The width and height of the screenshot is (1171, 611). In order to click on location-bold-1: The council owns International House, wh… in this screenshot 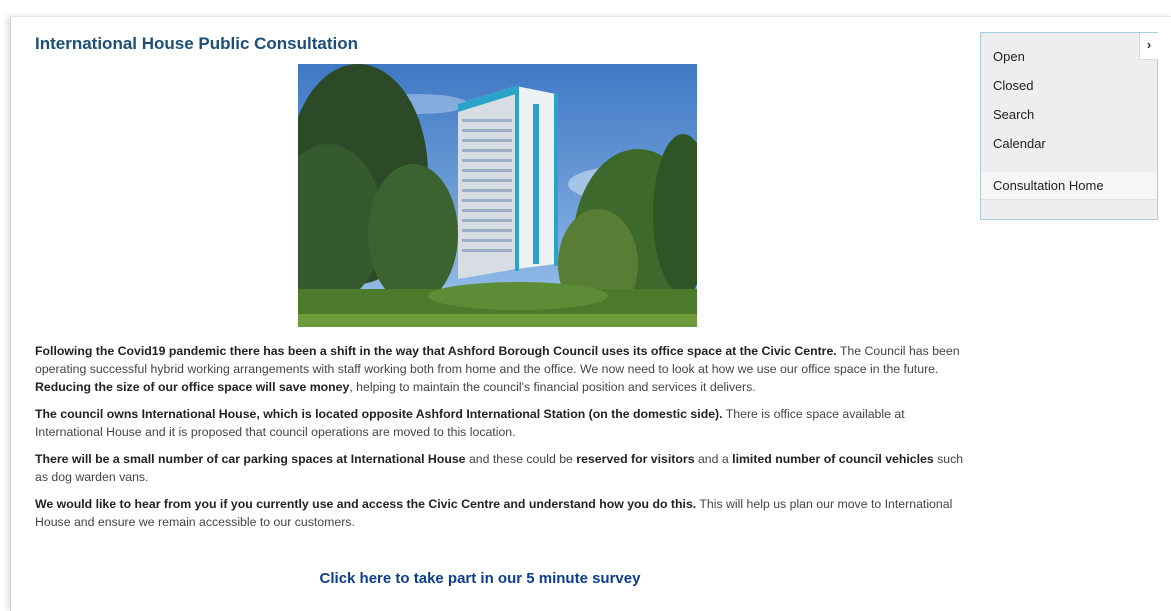, I will do `click(379, 414)`.